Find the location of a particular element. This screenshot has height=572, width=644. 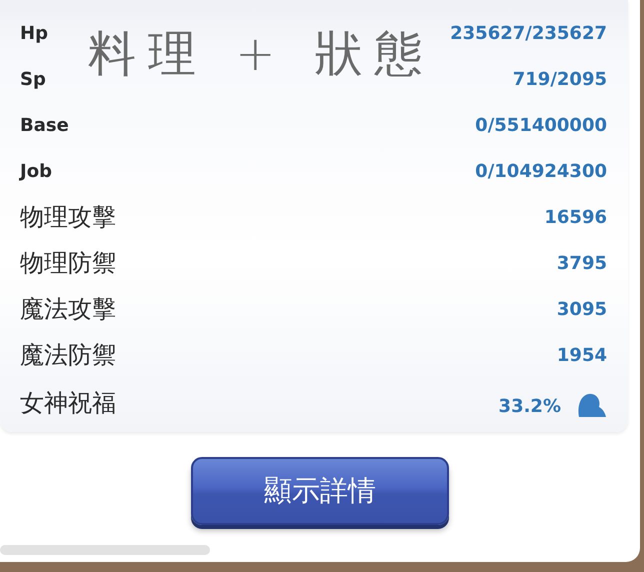

stat-value: 3095 is located at coordinates (581, 309).